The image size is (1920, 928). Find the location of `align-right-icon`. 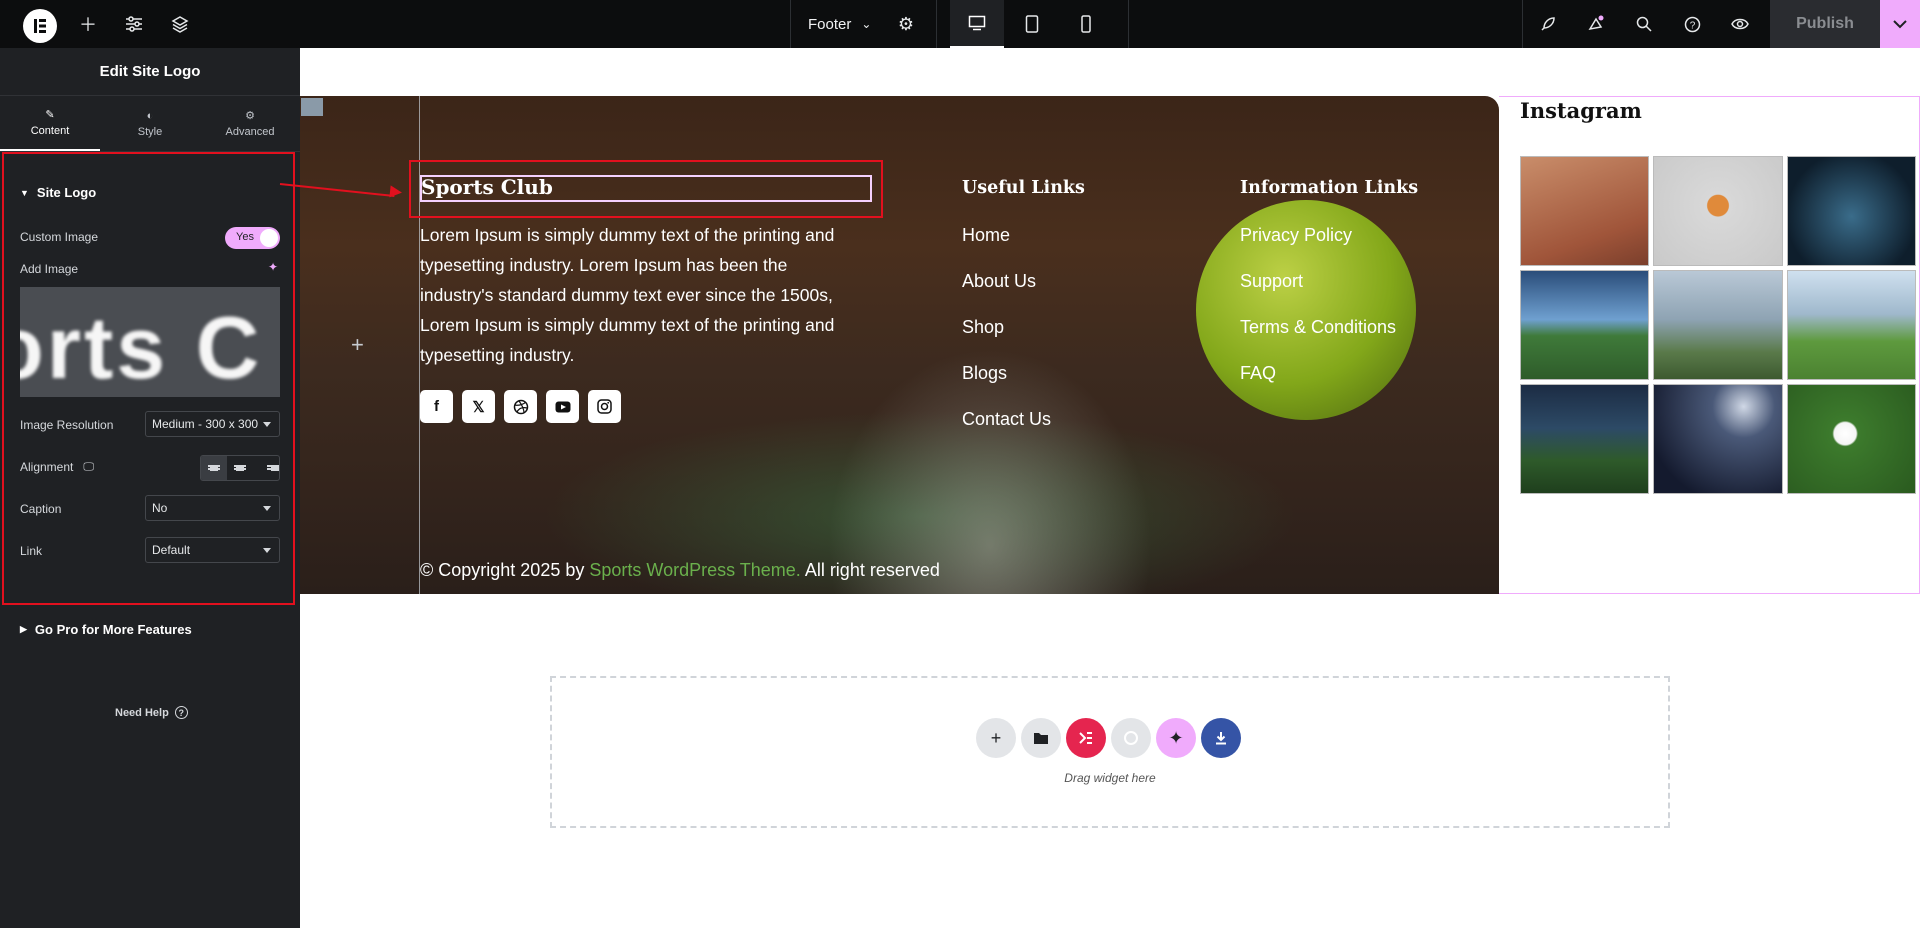

align-right-icon is located at coordinates (266, 468).